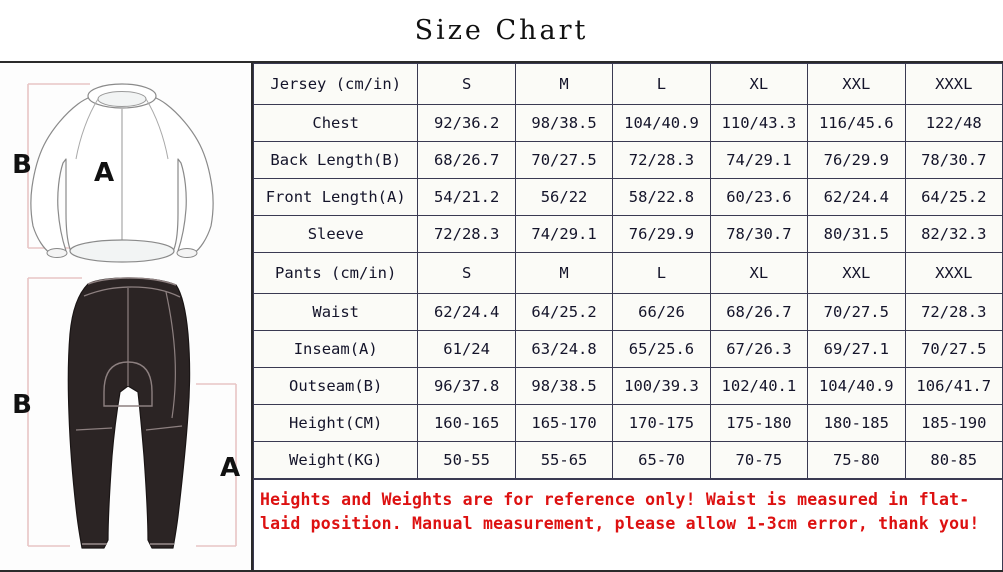 Image resolution: width=1003 pixels, height=572 pixels. What do you see at coordinates (466, 84) in the screenshot?
I see `jersey-header-s: S` at bounding box center [466, 84].